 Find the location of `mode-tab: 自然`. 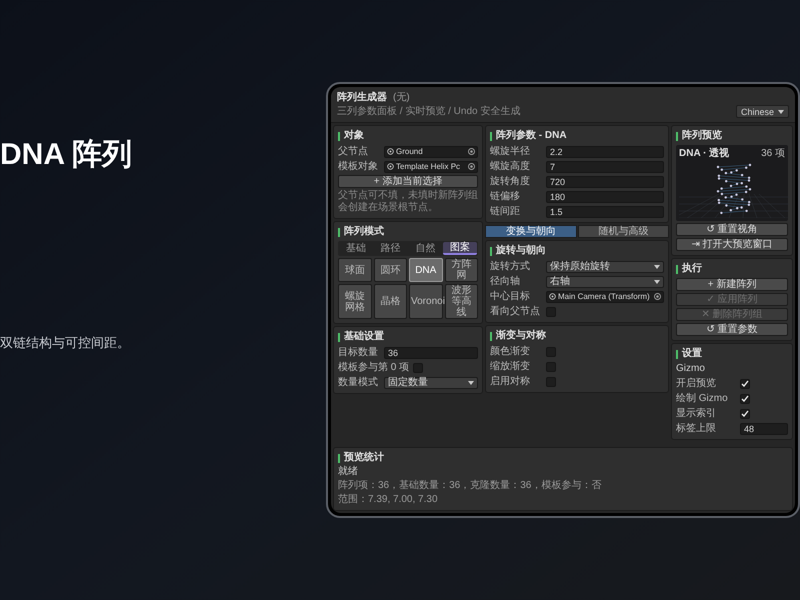

mode-tab: 自然 is located at coordinates (425, 248).